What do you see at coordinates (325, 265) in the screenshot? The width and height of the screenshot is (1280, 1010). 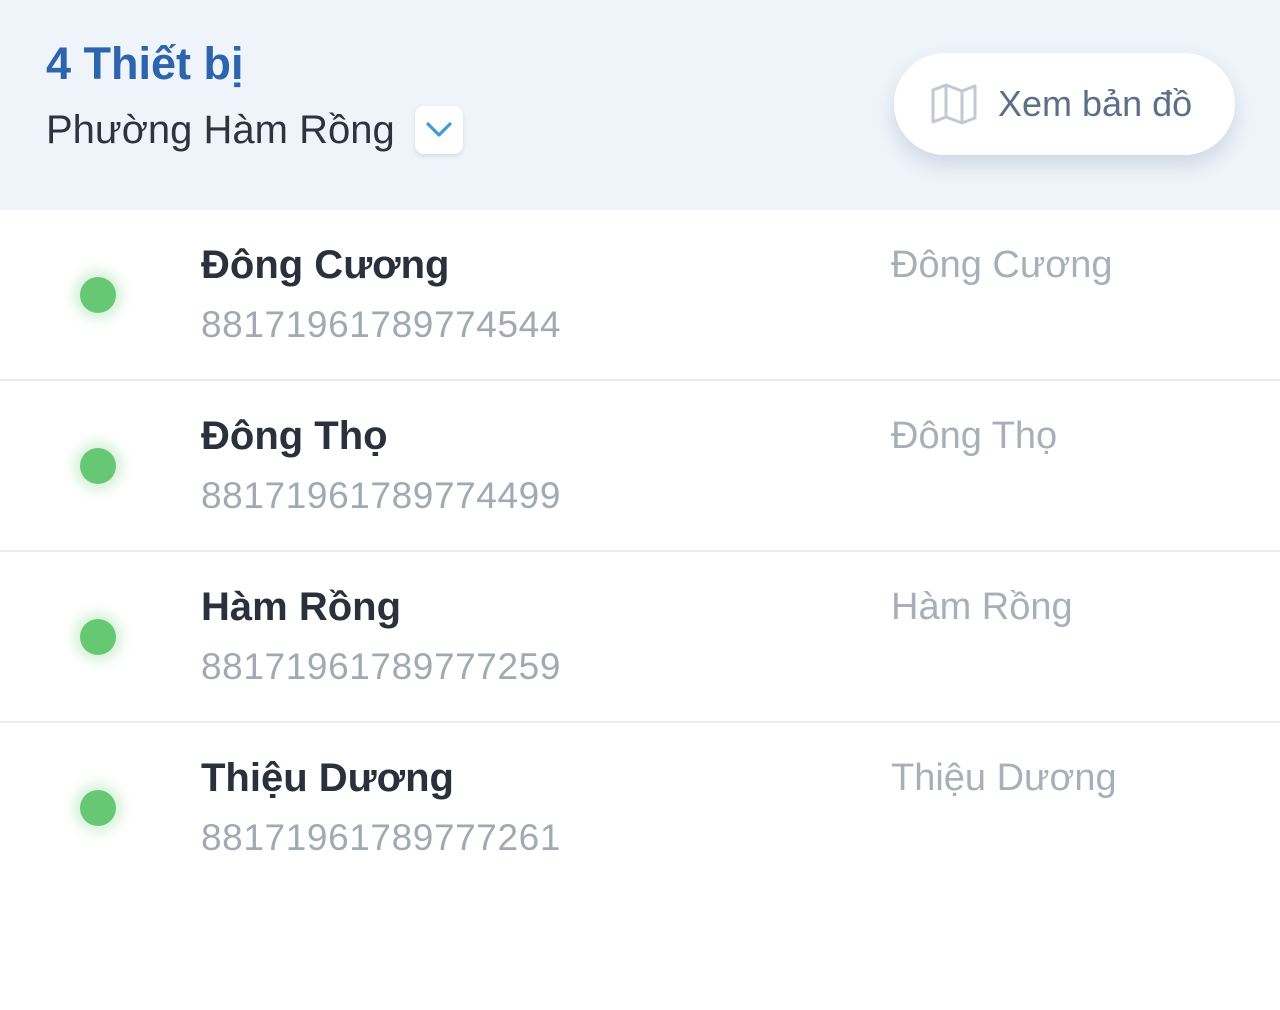 I see `device-name: Đông Cương` at bounding box center [325, 265].